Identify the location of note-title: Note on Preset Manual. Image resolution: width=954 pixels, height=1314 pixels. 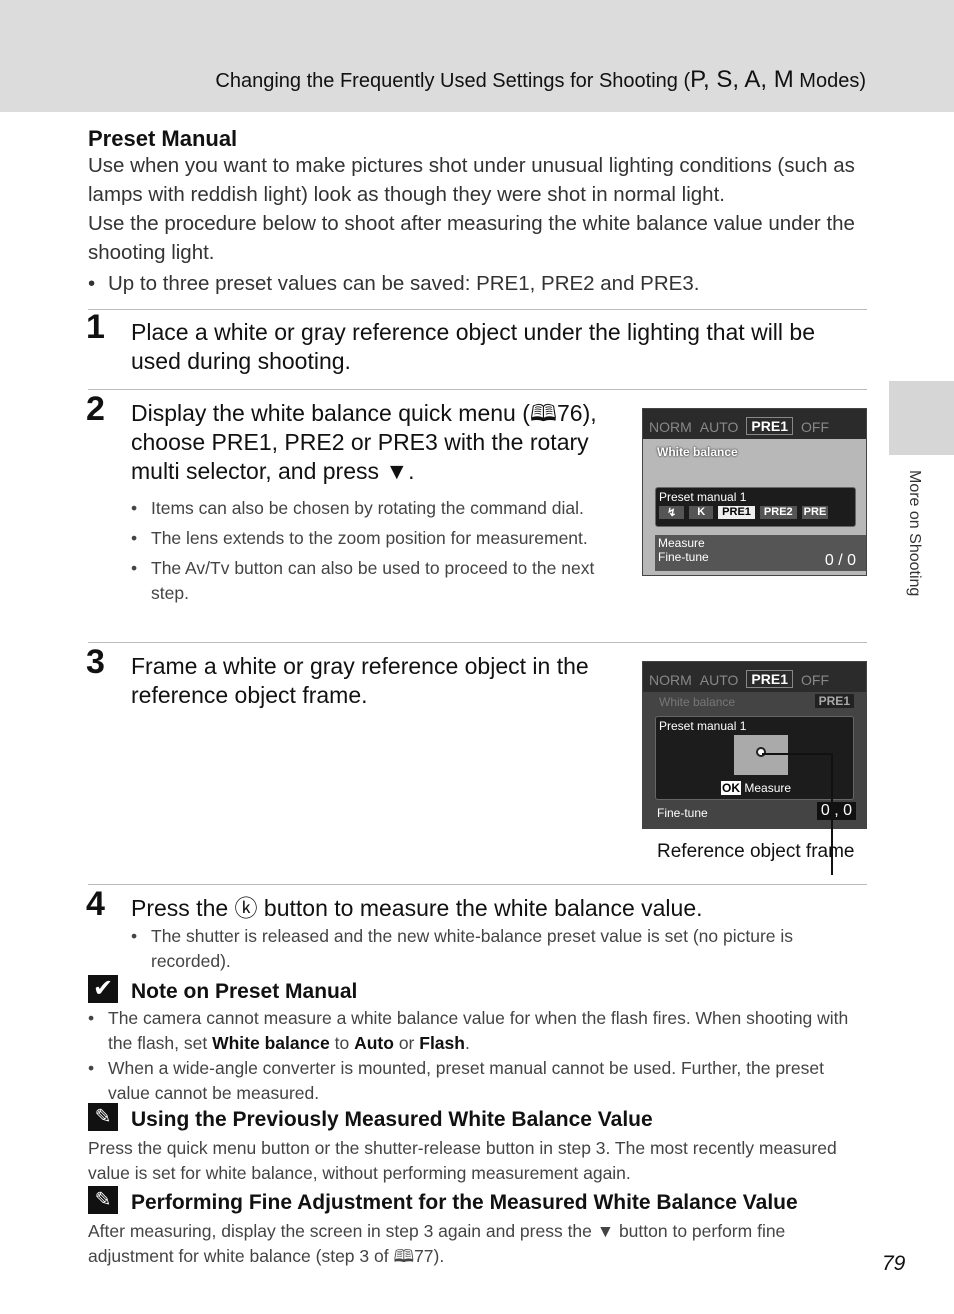
(244, 991).